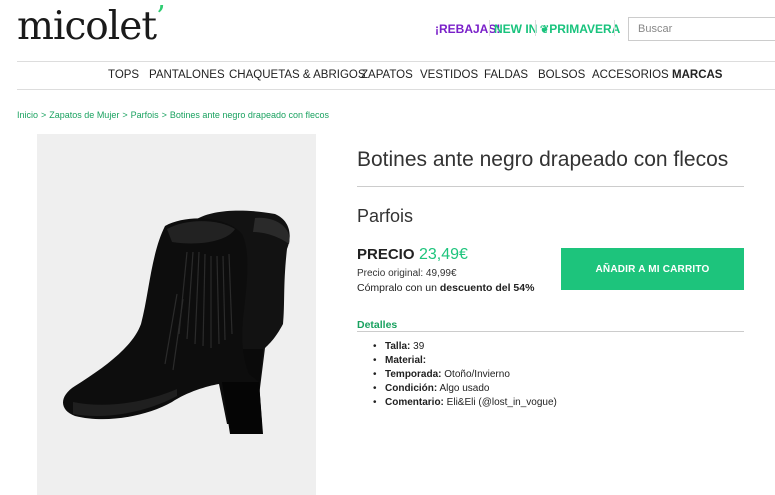 The height and width of the screenshot is (495, 775). What do you see at coordinates (487, 288) in the screenshot?
I see `discount-value: descuento del 54%` at bounding box center [487, 288].